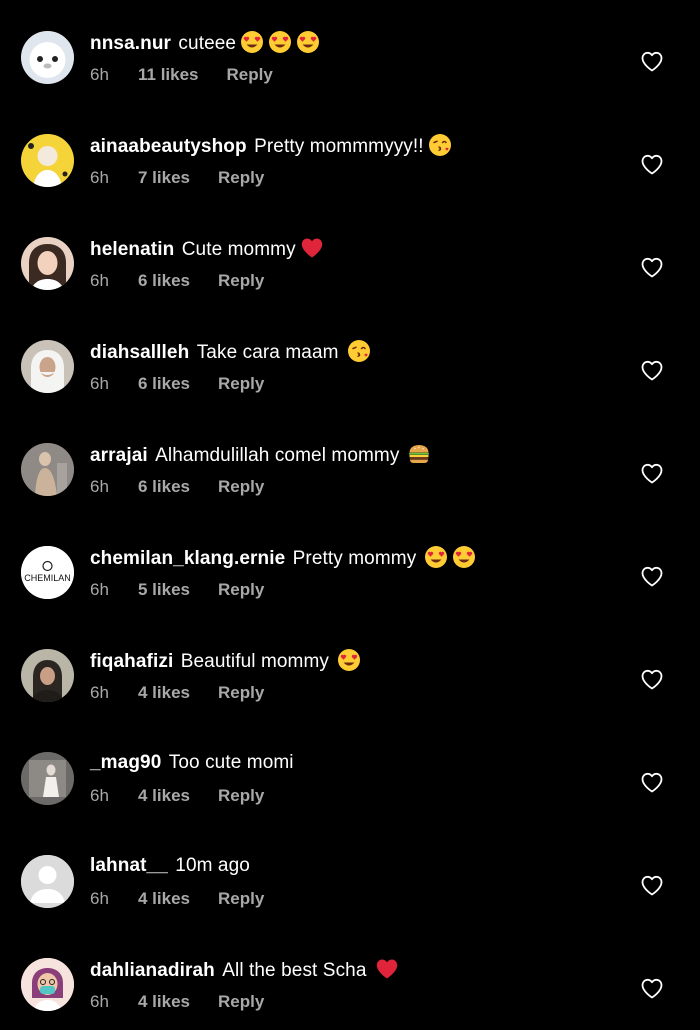 This screenshot has height=1030, width=700. I want to click on comment-text: Alhamdulillah comel mommy, so click(277, 455).